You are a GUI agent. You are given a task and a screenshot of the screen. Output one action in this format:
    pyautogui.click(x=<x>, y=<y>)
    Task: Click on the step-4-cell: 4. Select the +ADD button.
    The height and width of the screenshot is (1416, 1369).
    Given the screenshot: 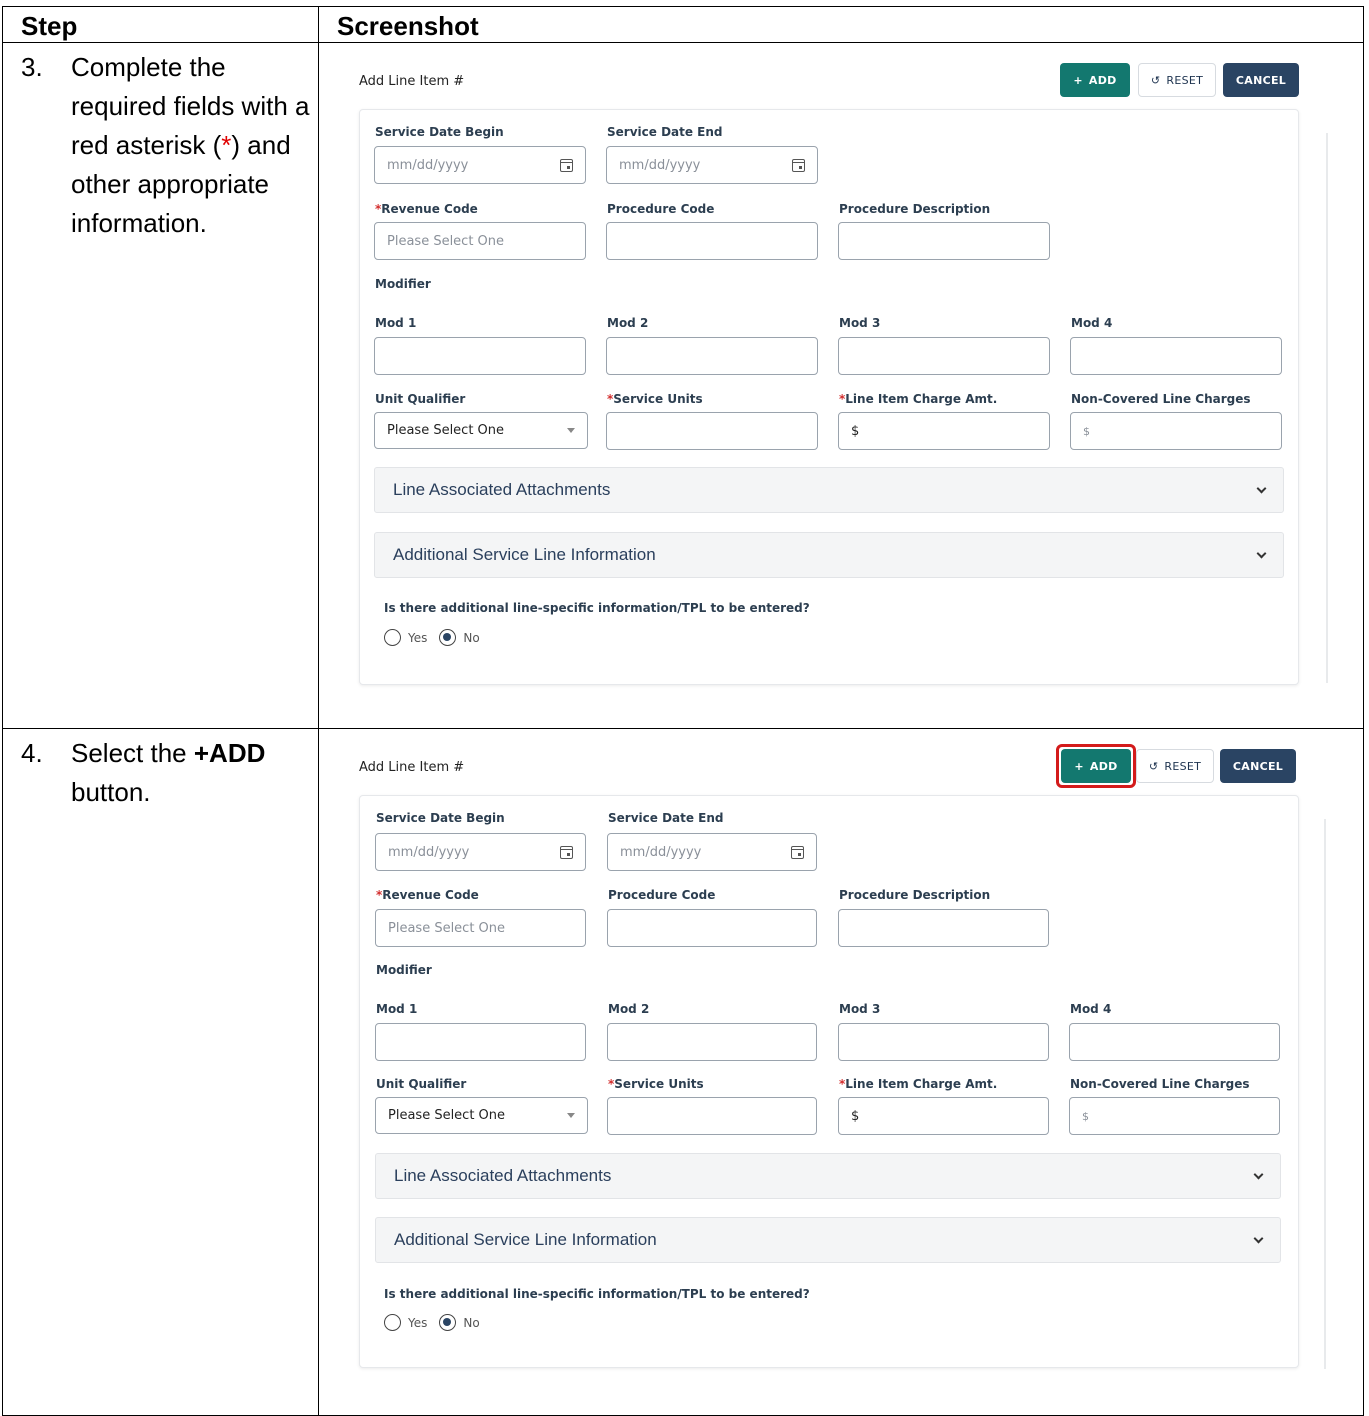 What is the action you would take?
    pyautogui.click(x=160, y=1072)
    